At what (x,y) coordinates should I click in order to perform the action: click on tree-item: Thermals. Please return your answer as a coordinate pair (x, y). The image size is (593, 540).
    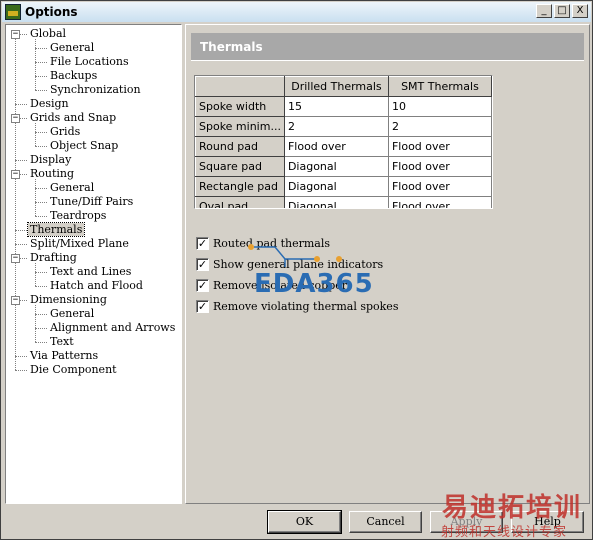
    Looking at the image, I should click on (56, 229).